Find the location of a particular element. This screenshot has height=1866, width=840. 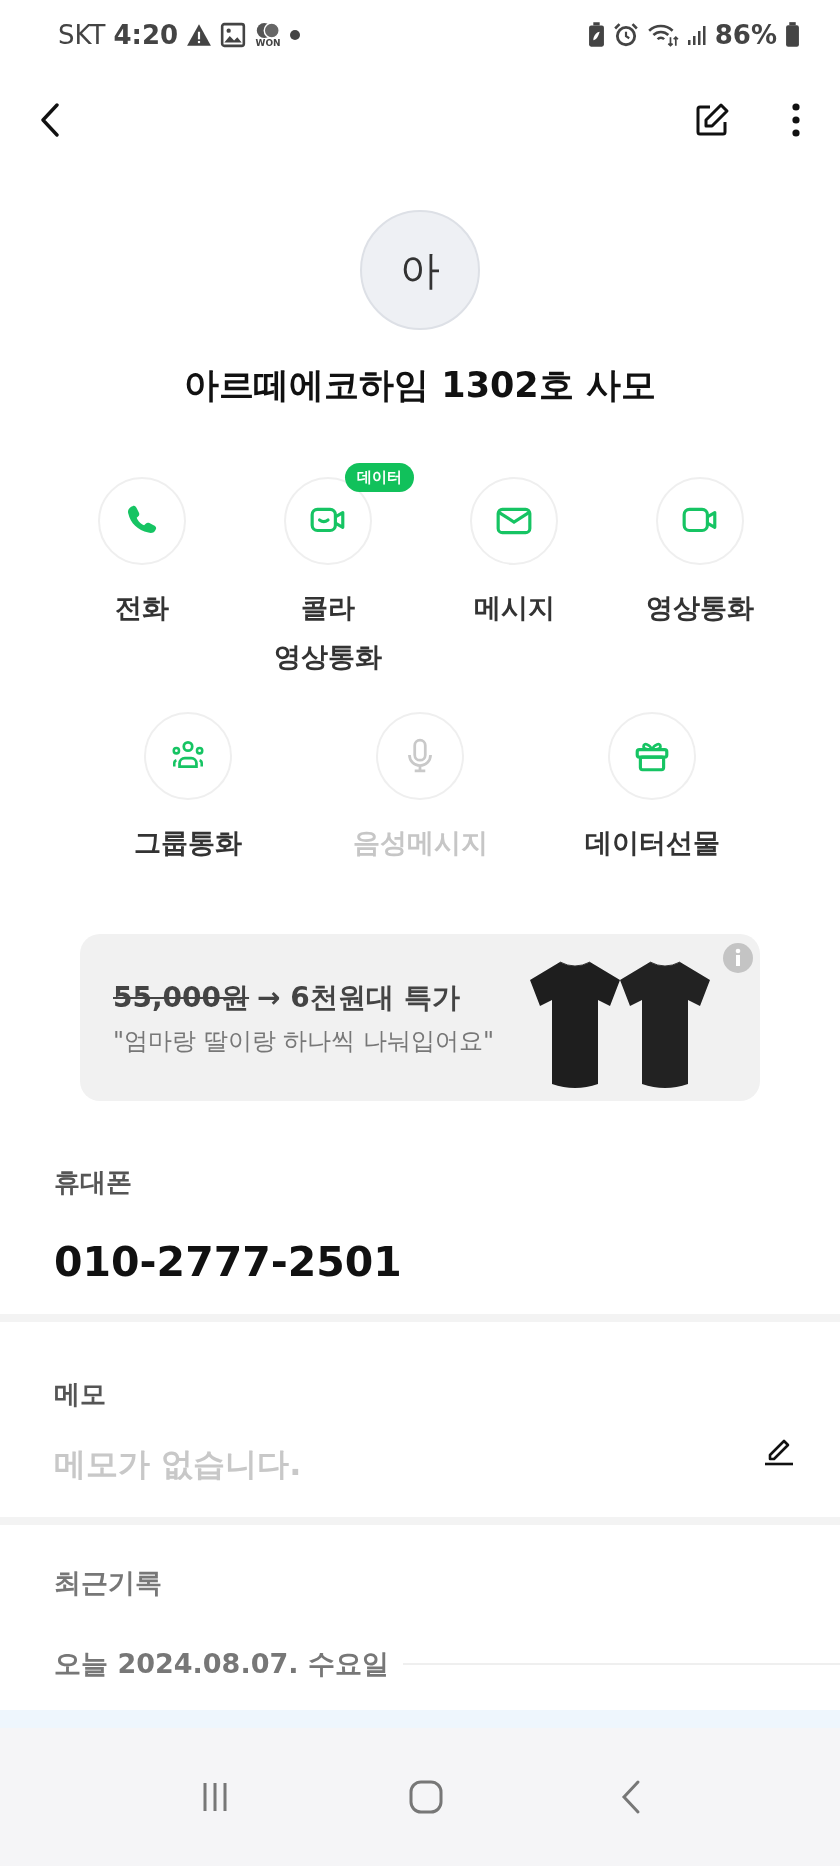

action-label: 콜라 영상통화 is located at coordinates (328, 632).